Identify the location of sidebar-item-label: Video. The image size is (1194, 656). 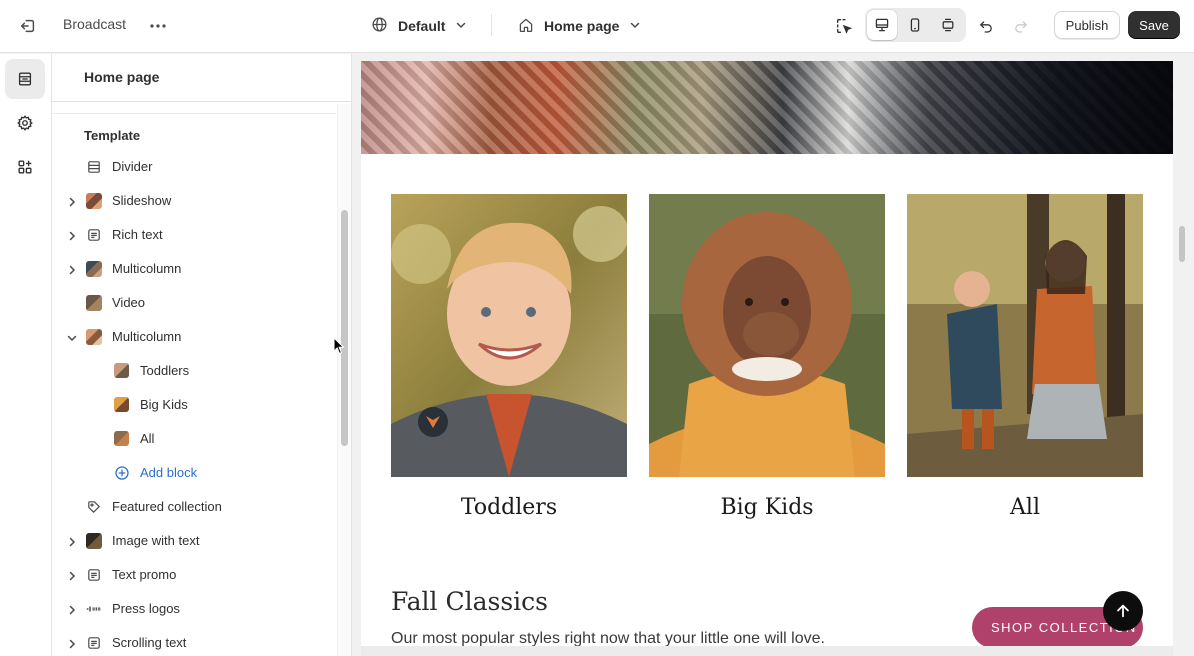
(129, 302).